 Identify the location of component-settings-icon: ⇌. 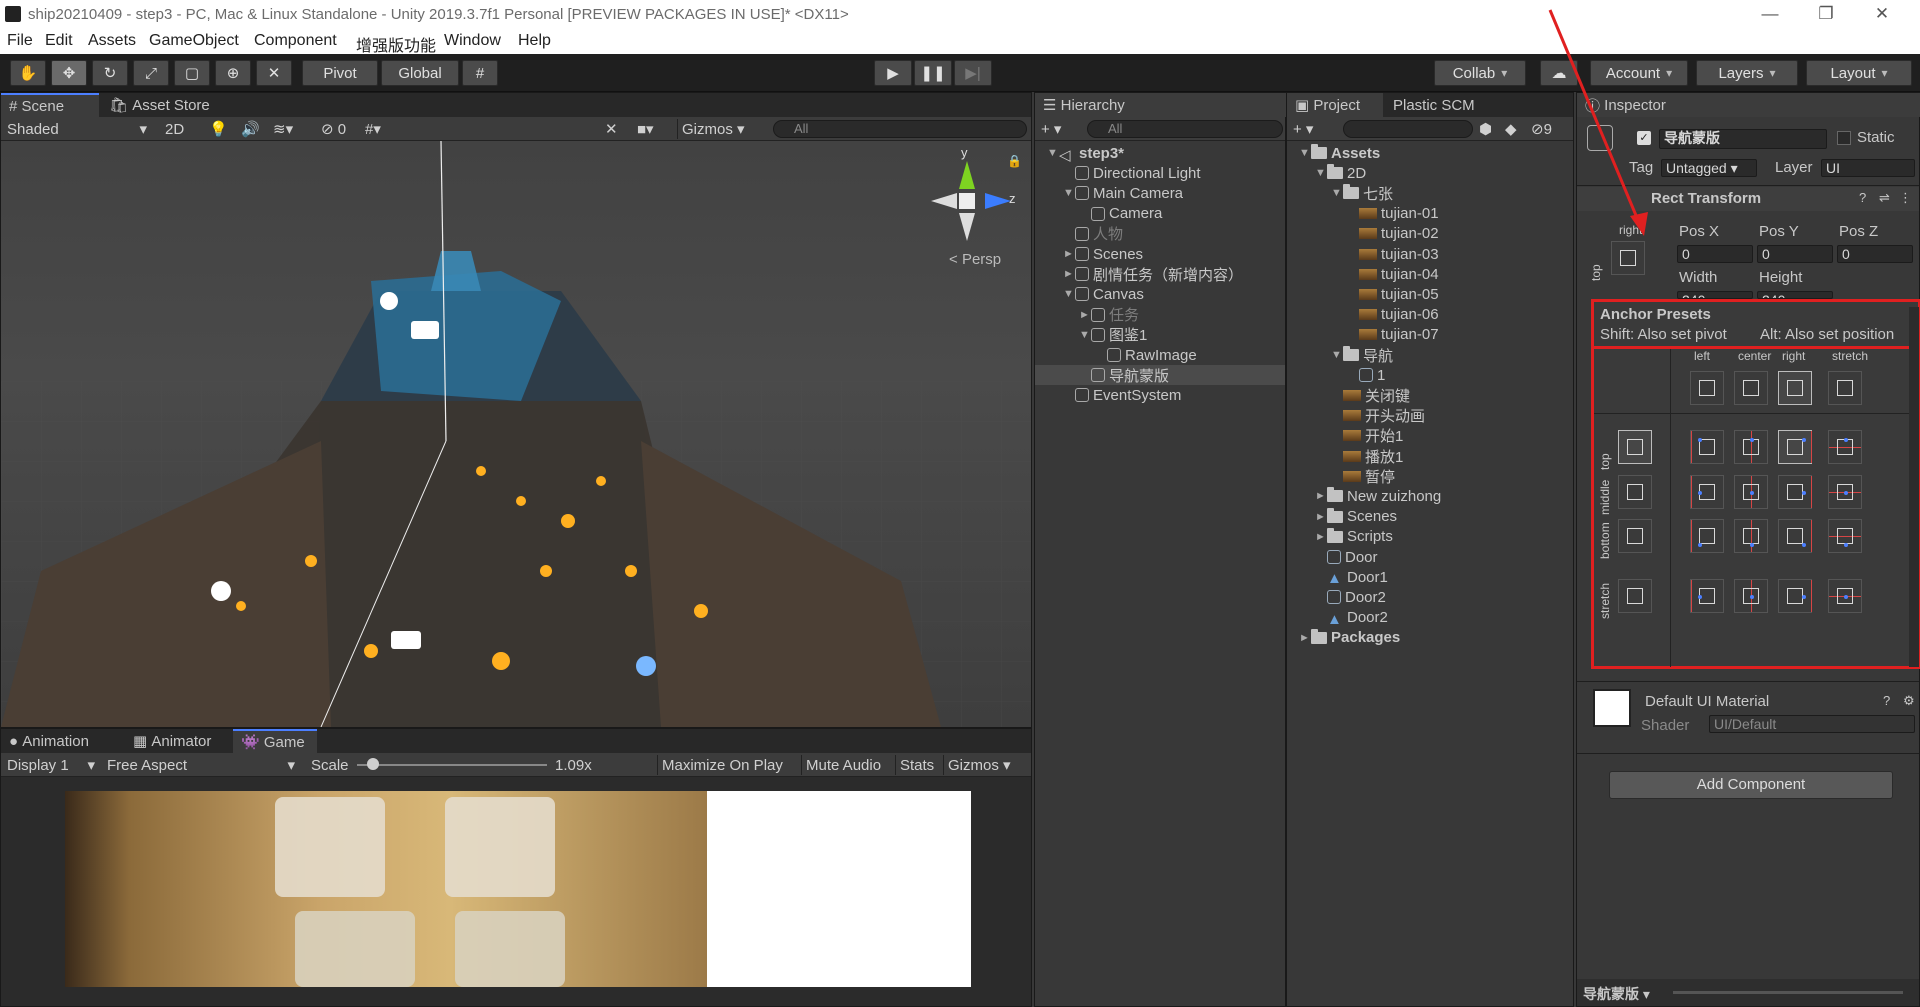
(1884, 198).